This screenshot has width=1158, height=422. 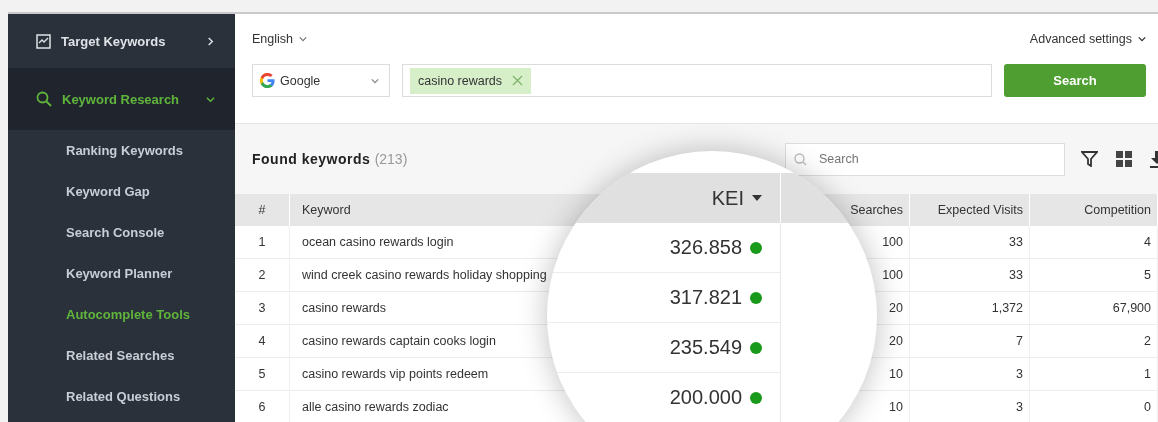 I want to click on column-header: #, so click(x=262, y=210).